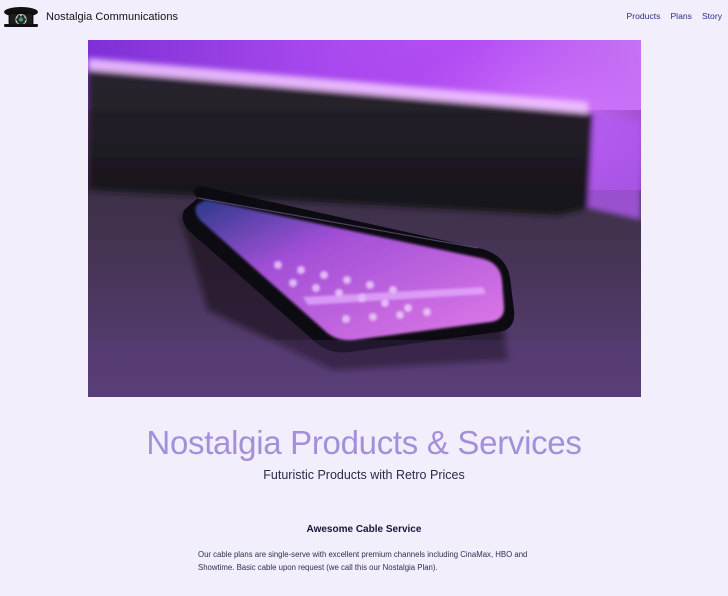 The width and height of the screenshot is (728, 596). I want to click on rotary-telephone-icon, so click(21, 17).